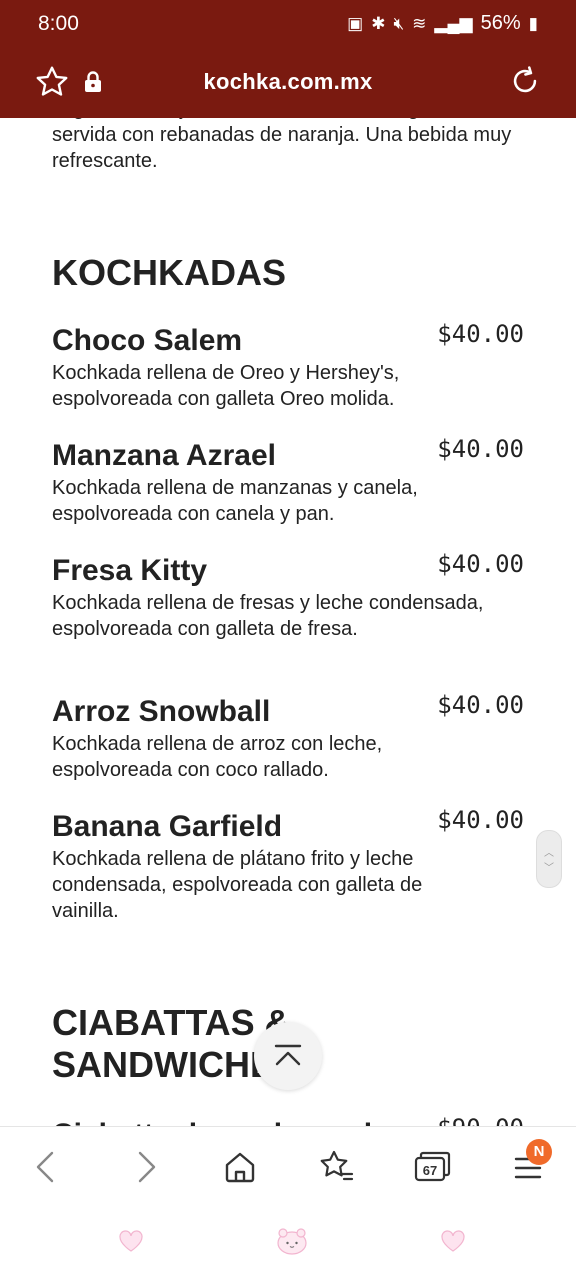 The height and width of the screenshot is (1280, 576). Describe the element at coordinates (336, 1167) in the screenshot. I see `star-list-icon` at that location.